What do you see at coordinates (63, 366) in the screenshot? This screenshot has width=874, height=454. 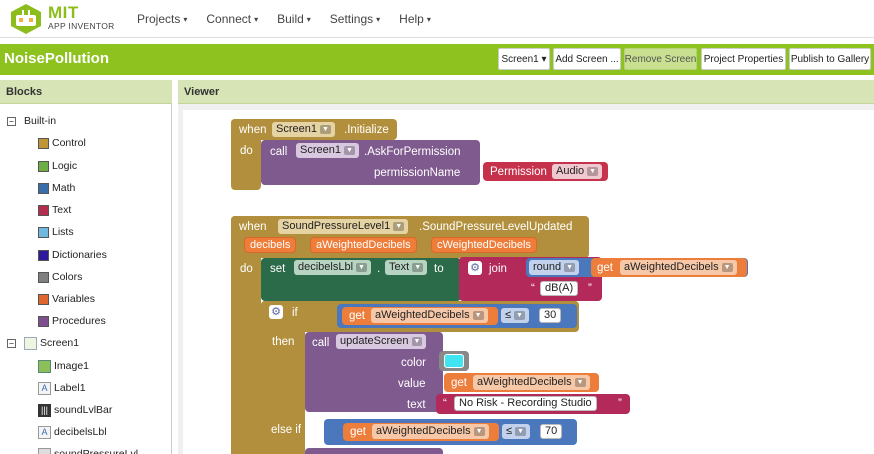 I see `tree-component-image1: Image1` at bounding box center [63, 366].